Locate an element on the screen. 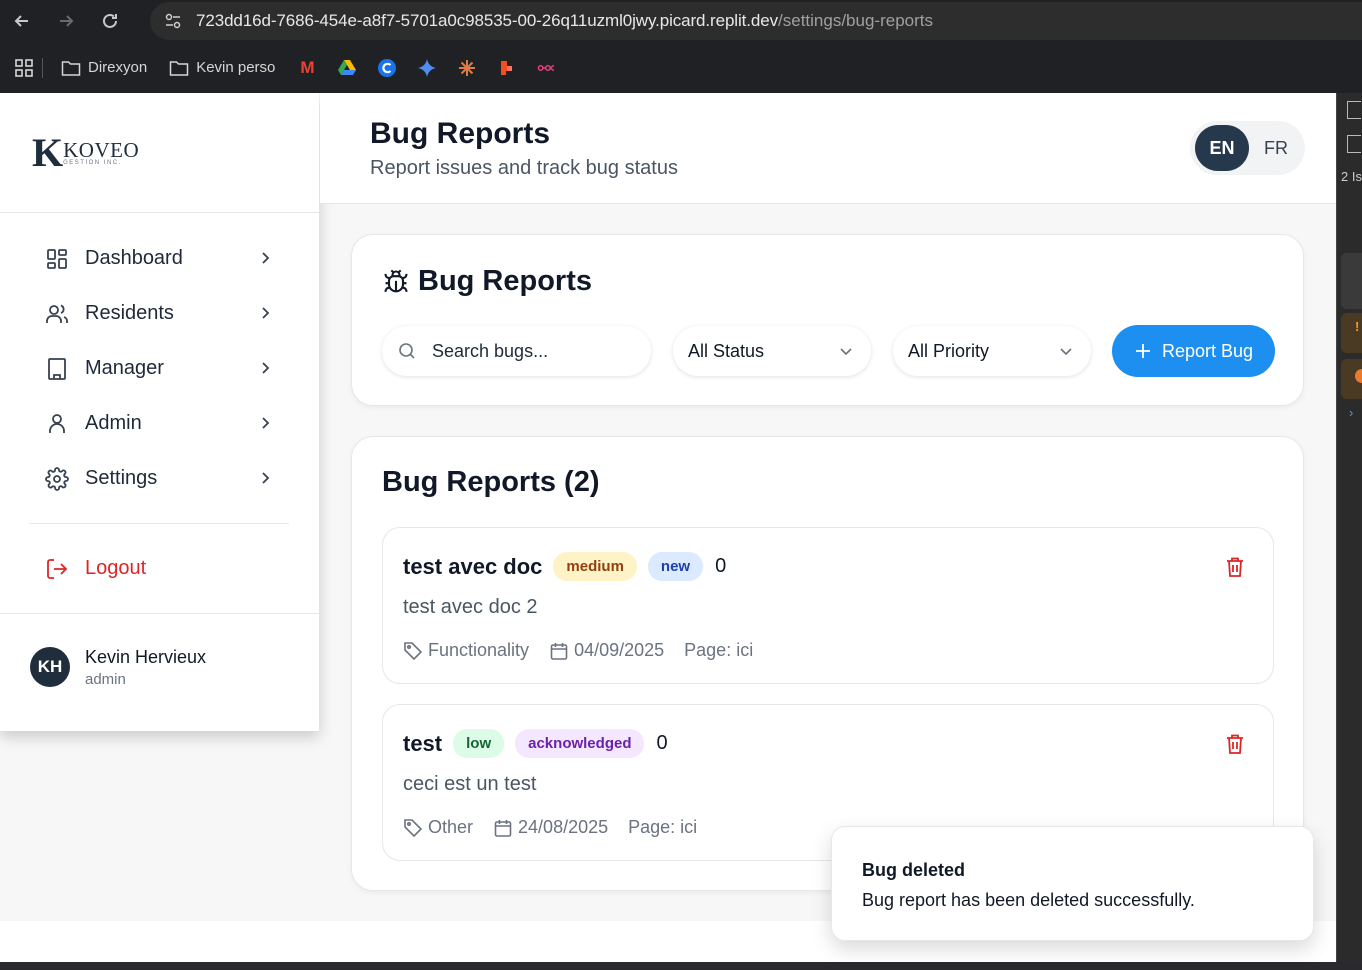 Image resolution: width=1362 pixels, height=970 pixels. priority-filter-value: All Priority is located at coordinates (949, 350).